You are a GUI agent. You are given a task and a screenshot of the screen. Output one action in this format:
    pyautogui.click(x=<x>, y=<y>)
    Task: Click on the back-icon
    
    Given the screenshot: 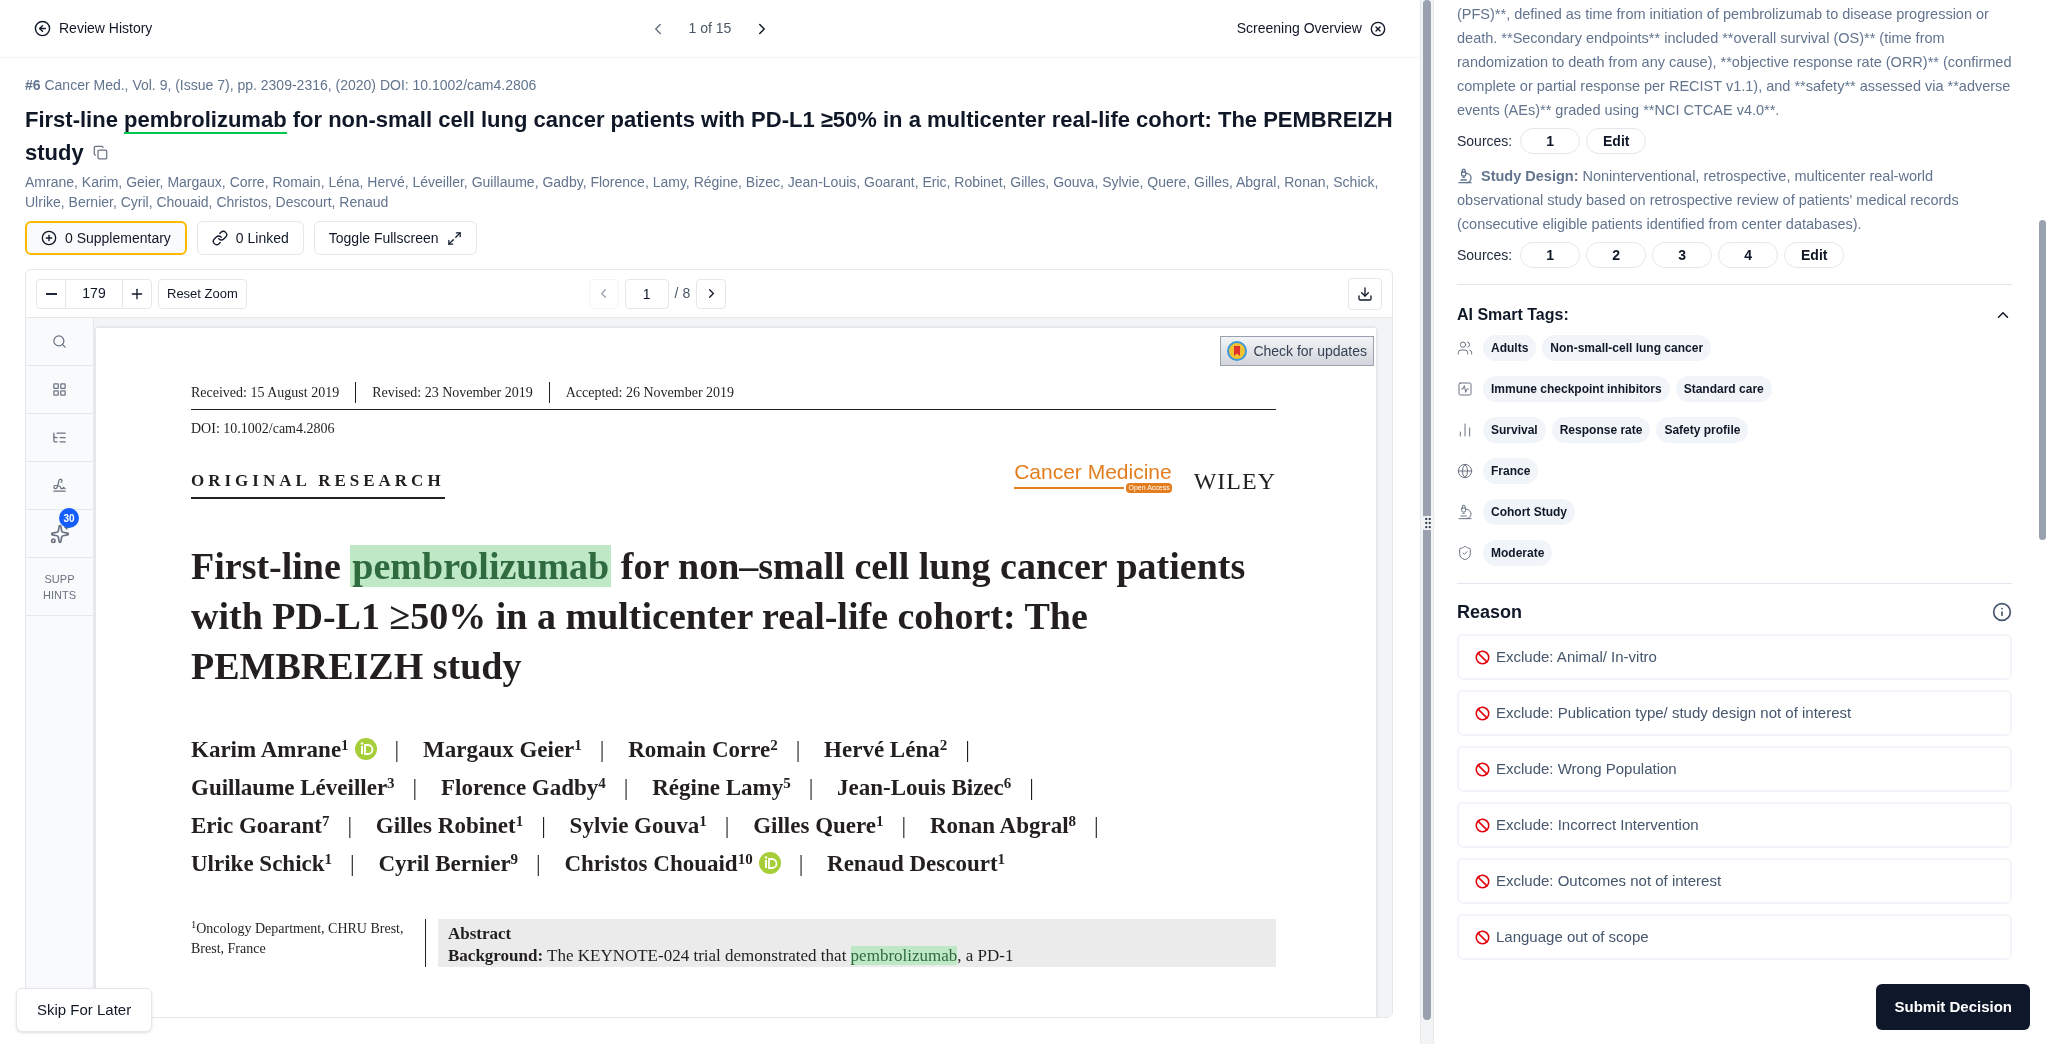 What is the action you would take?
    pyautogui.click(x=42, y=28)
    